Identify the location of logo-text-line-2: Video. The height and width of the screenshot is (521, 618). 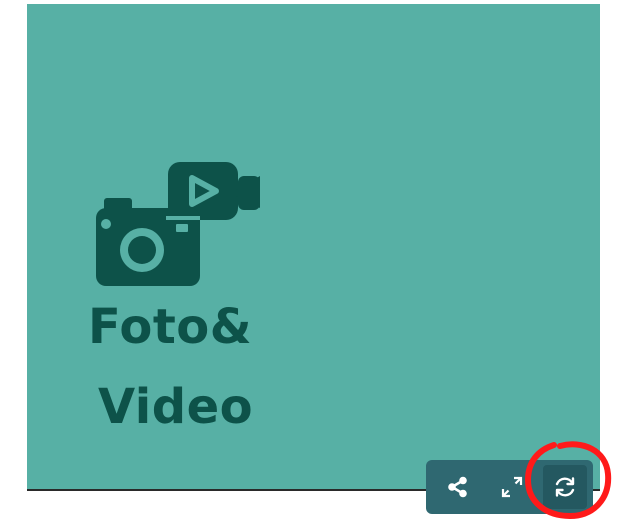
(176, 407).